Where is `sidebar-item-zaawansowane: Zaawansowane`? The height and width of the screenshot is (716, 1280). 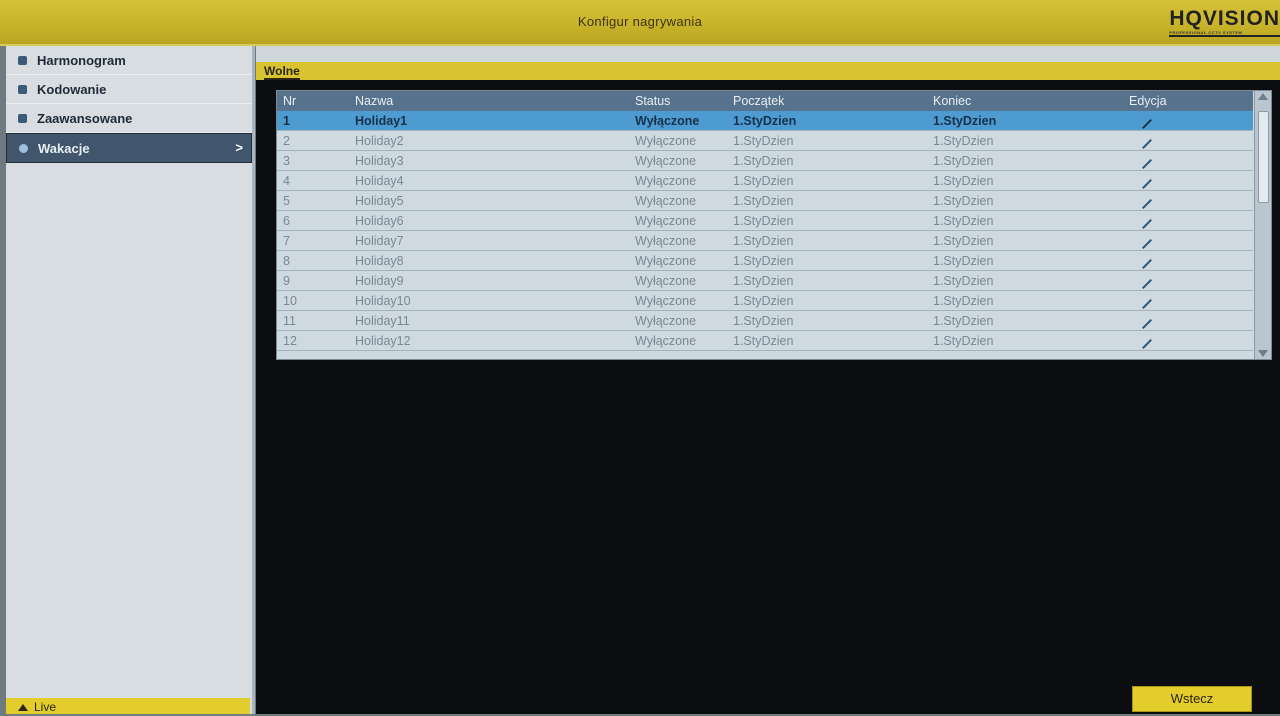 sidebar-item-zaawansowane: Zaawansowane is located at coordinates (129, 118).